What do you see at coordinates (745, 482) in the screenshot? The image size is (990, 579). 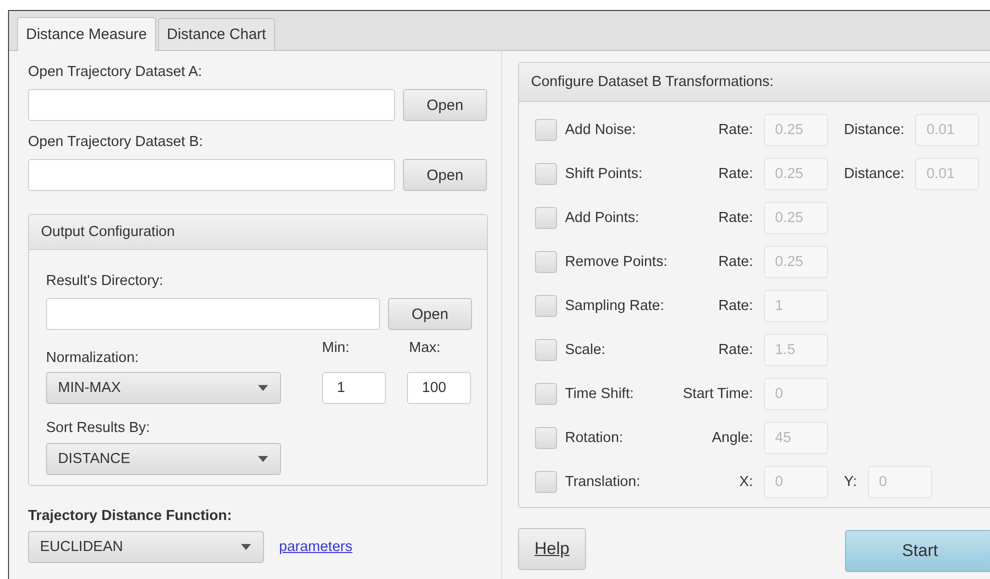 I see `parameter-label: X:` at bounding box center [745, 482].